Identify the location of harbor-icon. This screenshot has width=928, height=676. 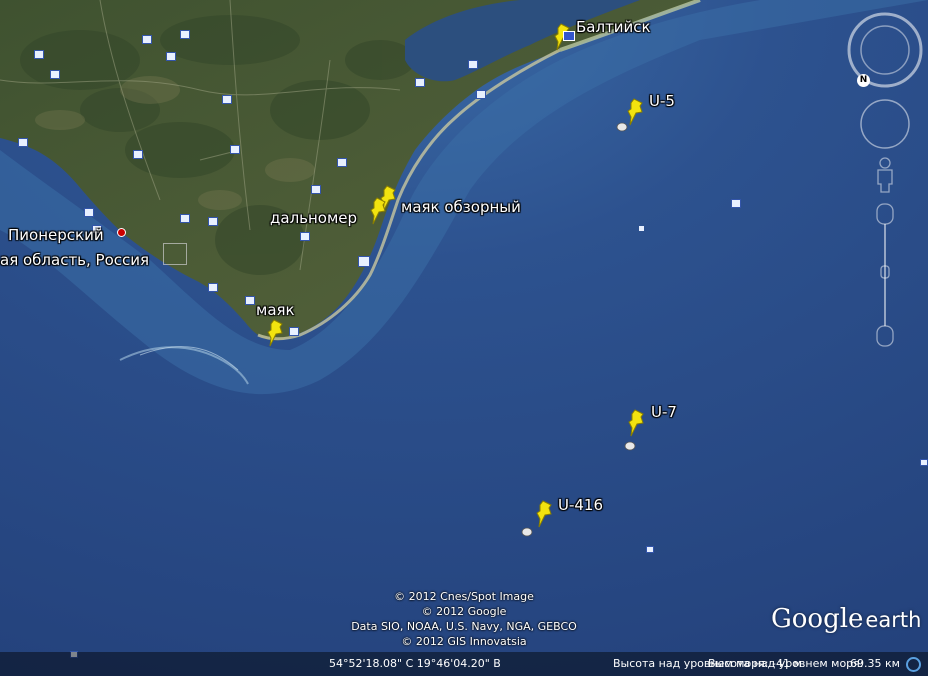
(569, 36).